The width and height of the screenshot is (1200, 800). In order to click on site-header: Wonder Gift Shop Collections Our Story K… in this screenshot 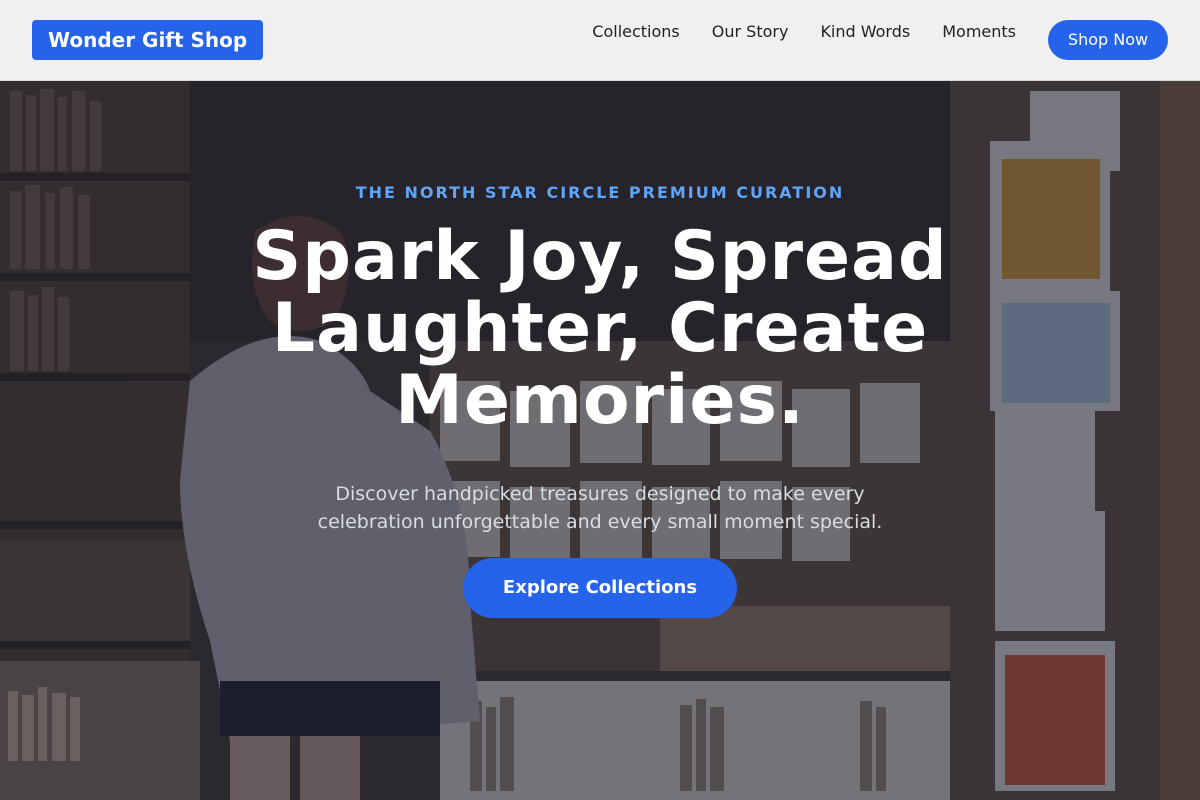, I will do `click(600, 40)`.